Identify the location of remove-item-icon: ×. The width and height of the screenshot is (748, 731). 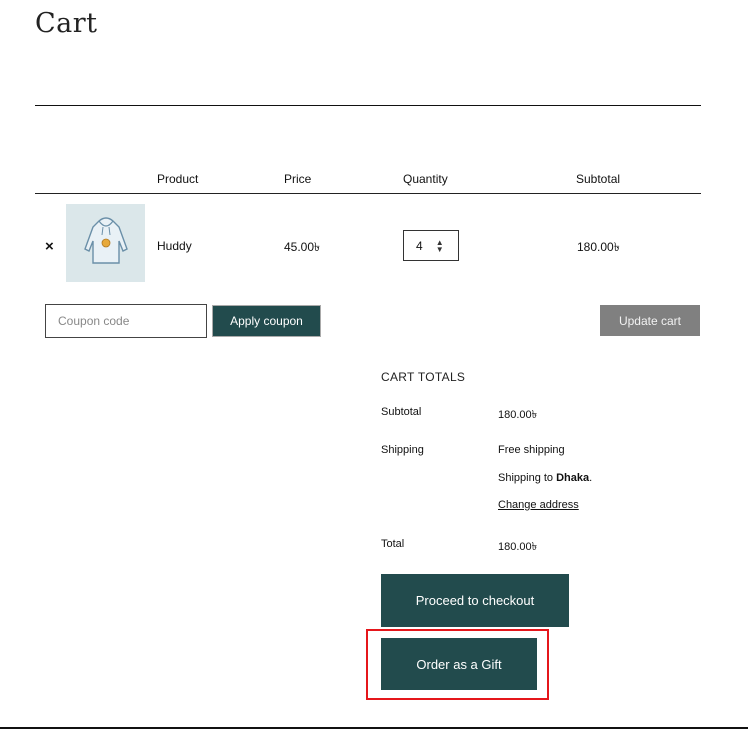
(49, 246).